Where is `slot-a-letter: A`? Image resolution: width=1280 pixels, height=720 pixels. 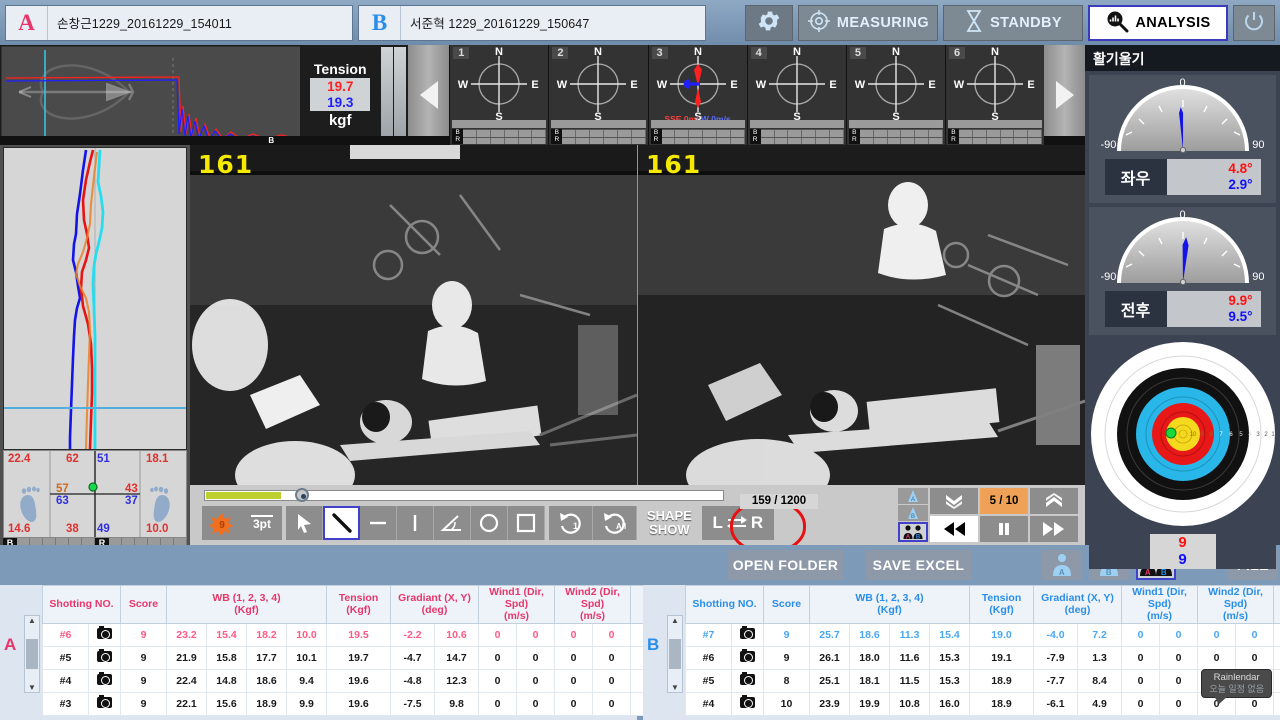 slot-a-letter: A is located at coordinates (27, 22).